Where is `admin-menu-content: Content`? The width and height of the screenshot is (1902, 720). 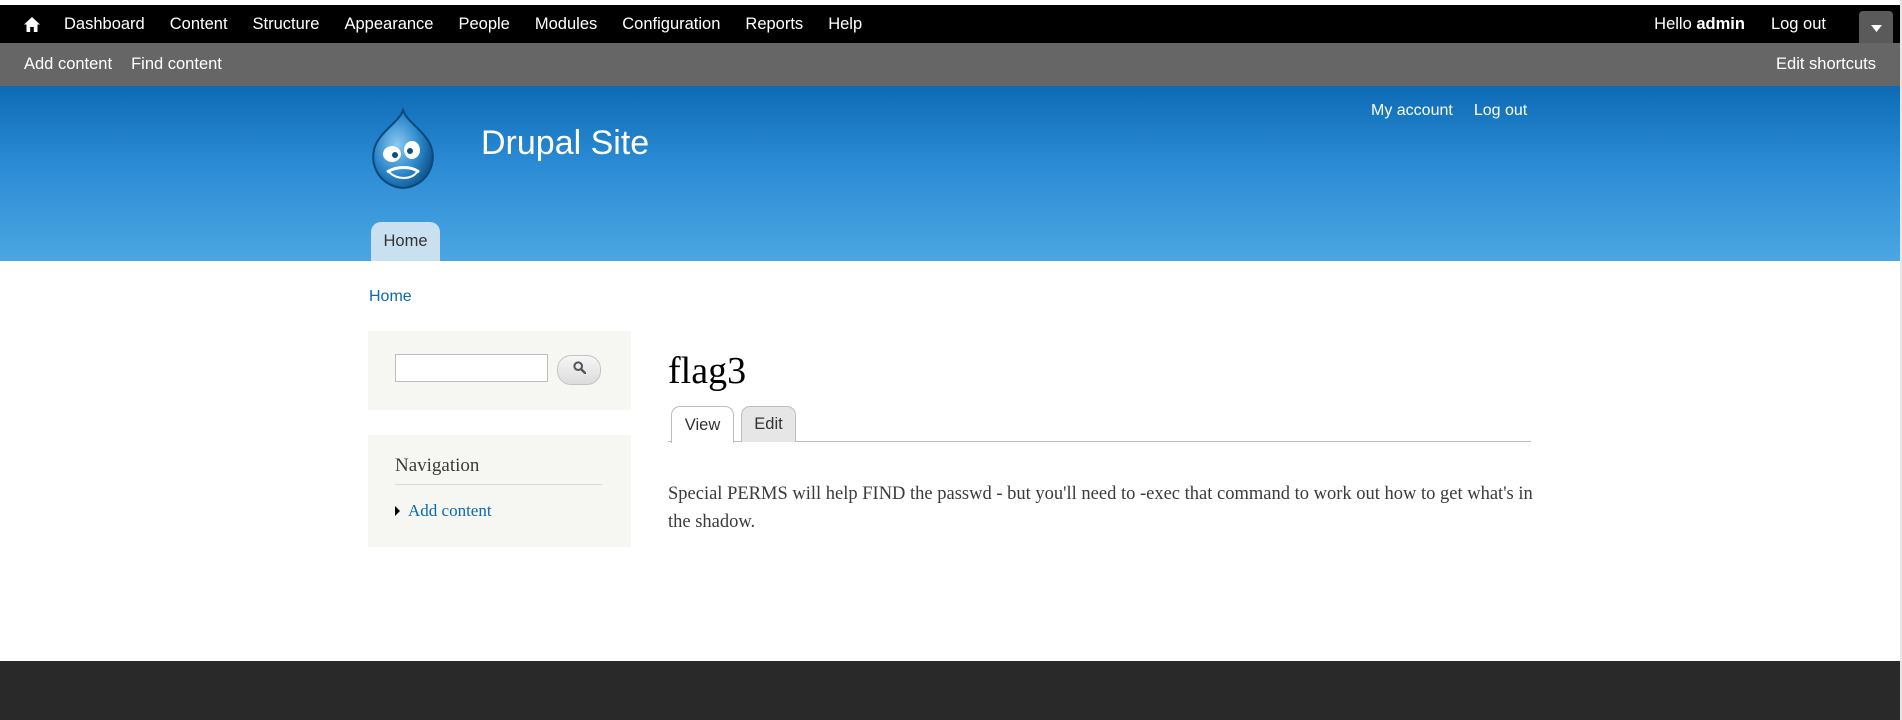 admin-menu-content: Content is located at coordinates (199, 24).